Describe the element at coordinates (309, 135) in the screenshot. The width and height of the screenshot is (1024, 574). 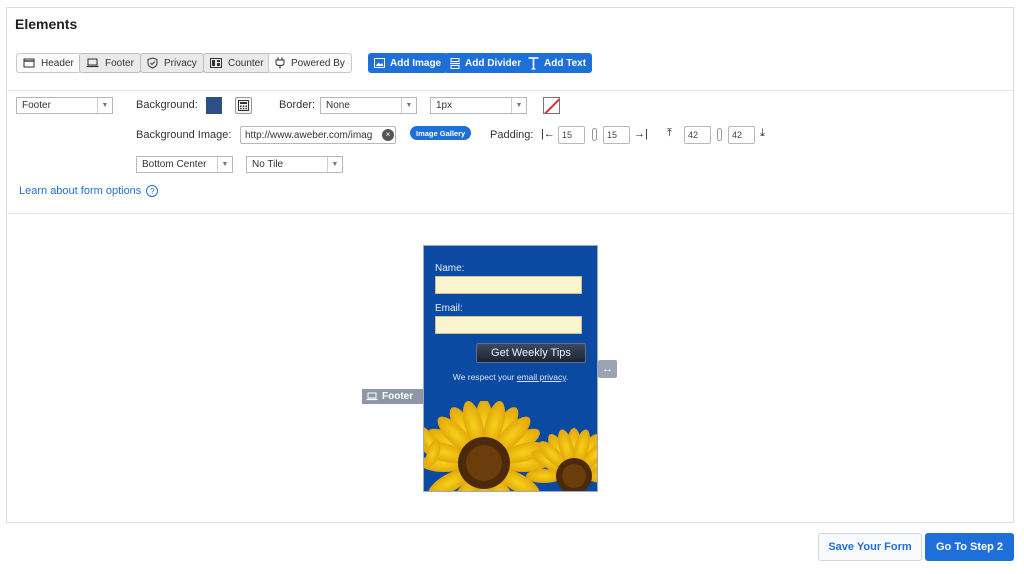
I see `background-image-url-value: http://www.aweber.com/imag` at that location.